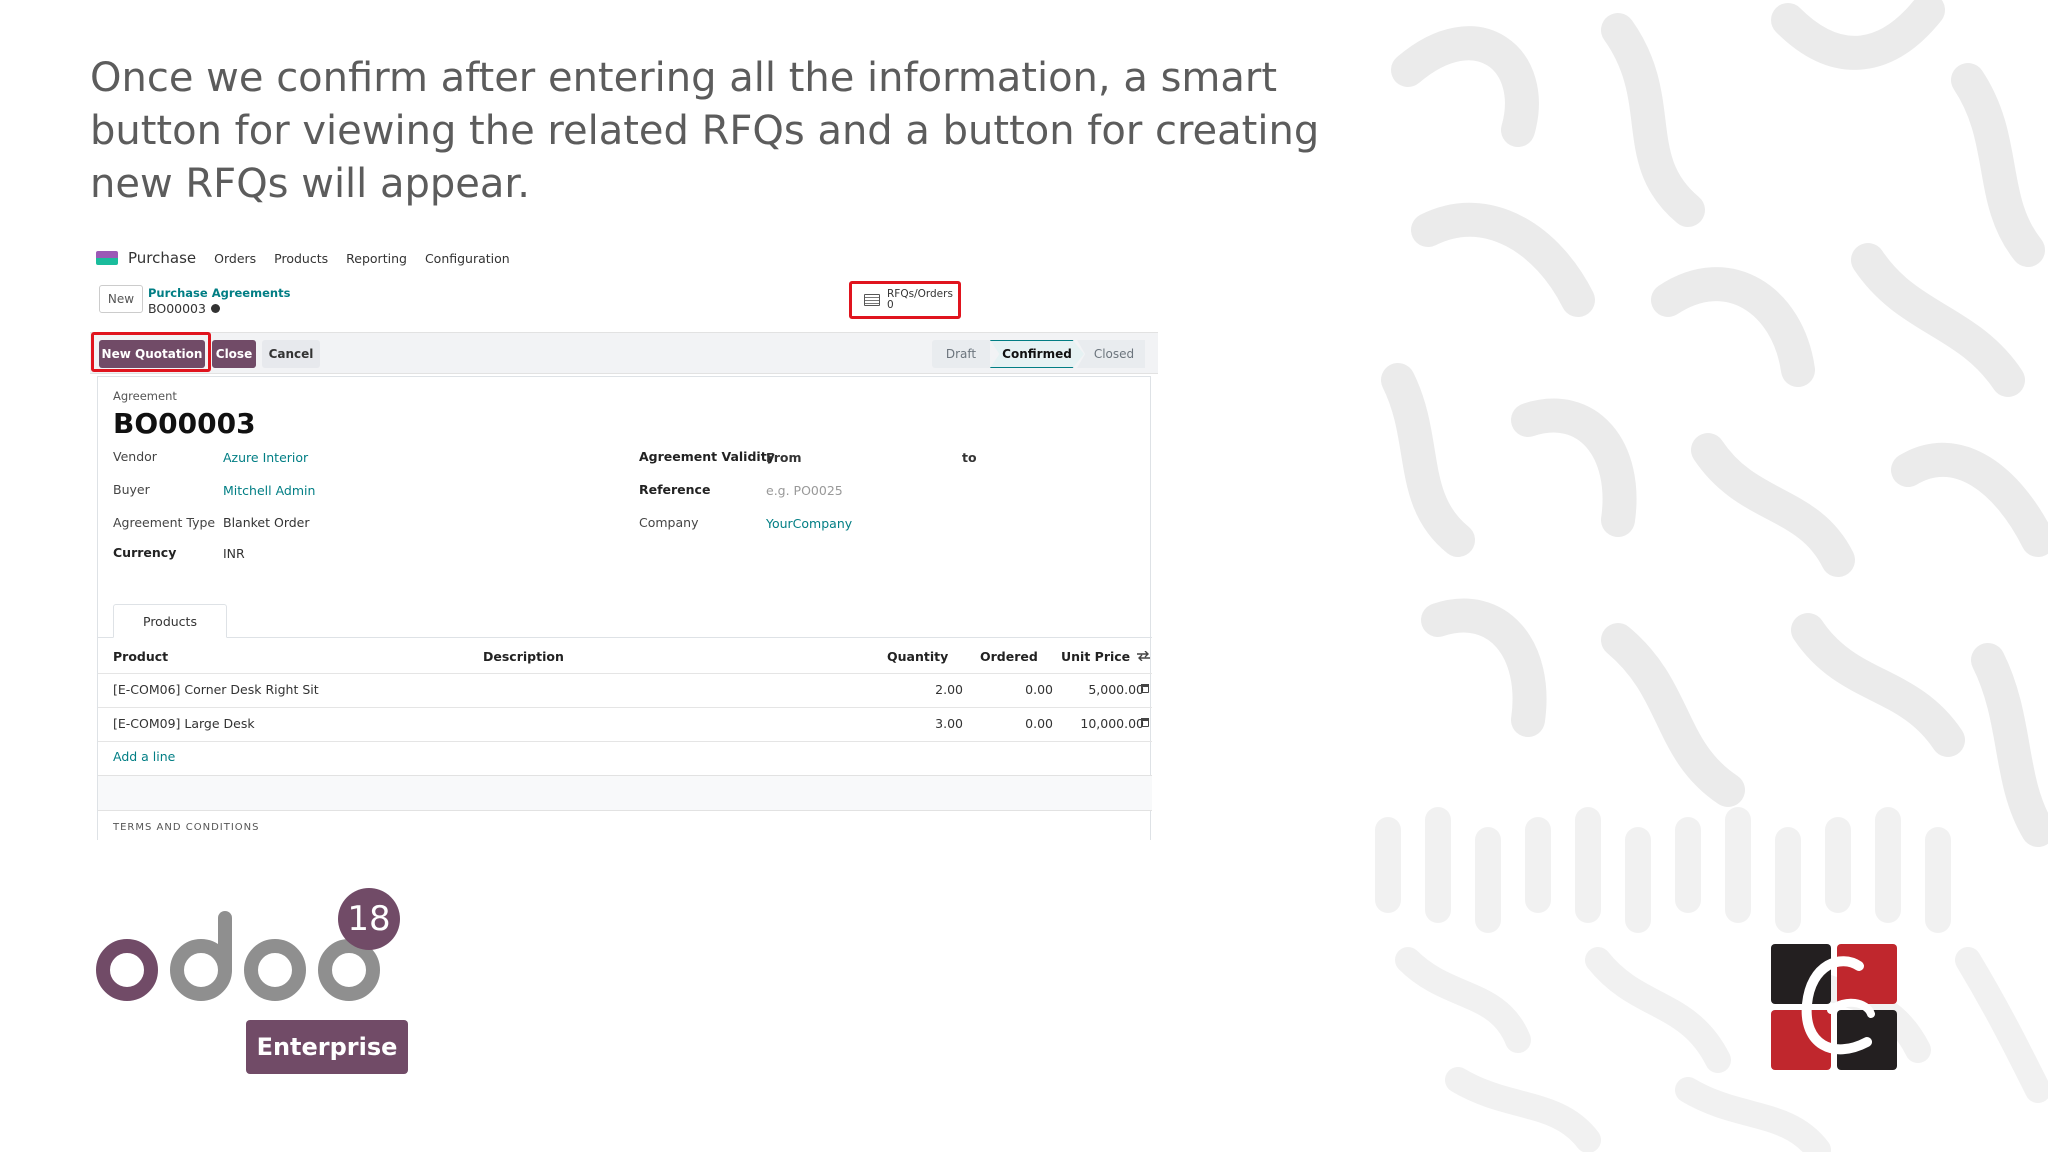 Image resolution: width=2048 pixels, height=1152 pixels. What do you see at coordinates (369, 919) in the screenshot?
I see `version-badge: 18` at bounding box center [369, 919].